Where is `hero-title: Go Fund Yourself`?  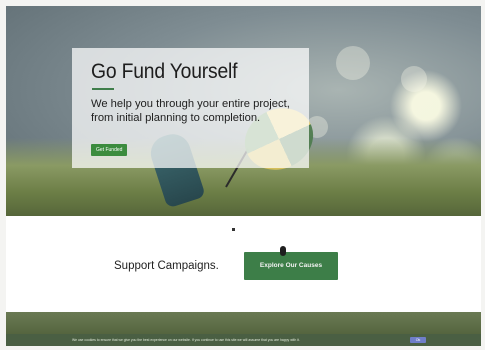 hero-title: Go Fund Yourself is located at coordinates (164, 71).